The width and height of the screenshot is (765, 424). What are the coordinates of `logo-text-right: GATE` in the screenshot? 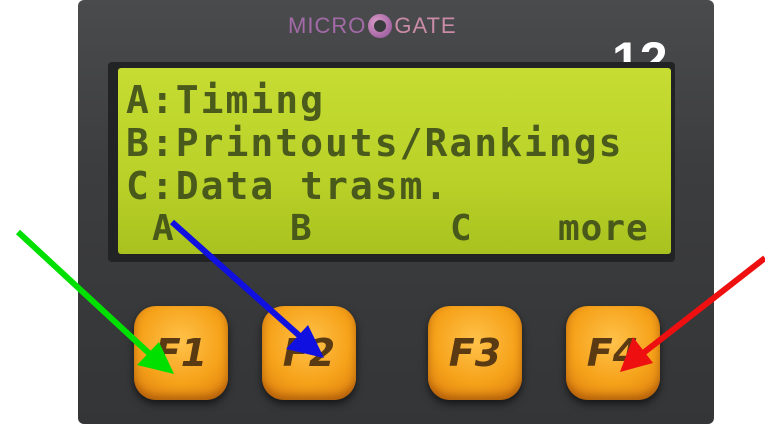 It's located at (425, 25).